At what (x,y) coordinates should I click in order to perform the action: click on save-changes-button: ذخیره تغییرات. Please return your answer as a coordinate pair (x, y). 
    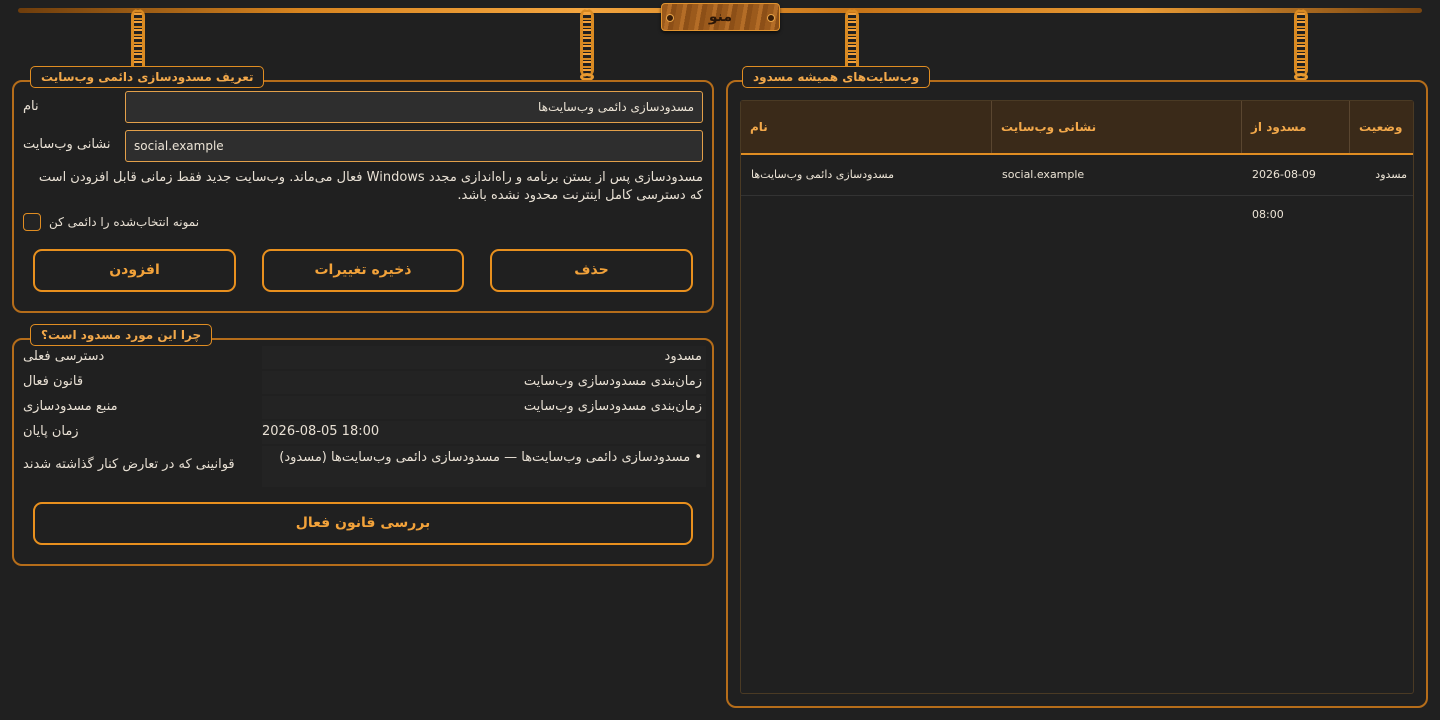
    Looking at the image, I should click on (363, 270).